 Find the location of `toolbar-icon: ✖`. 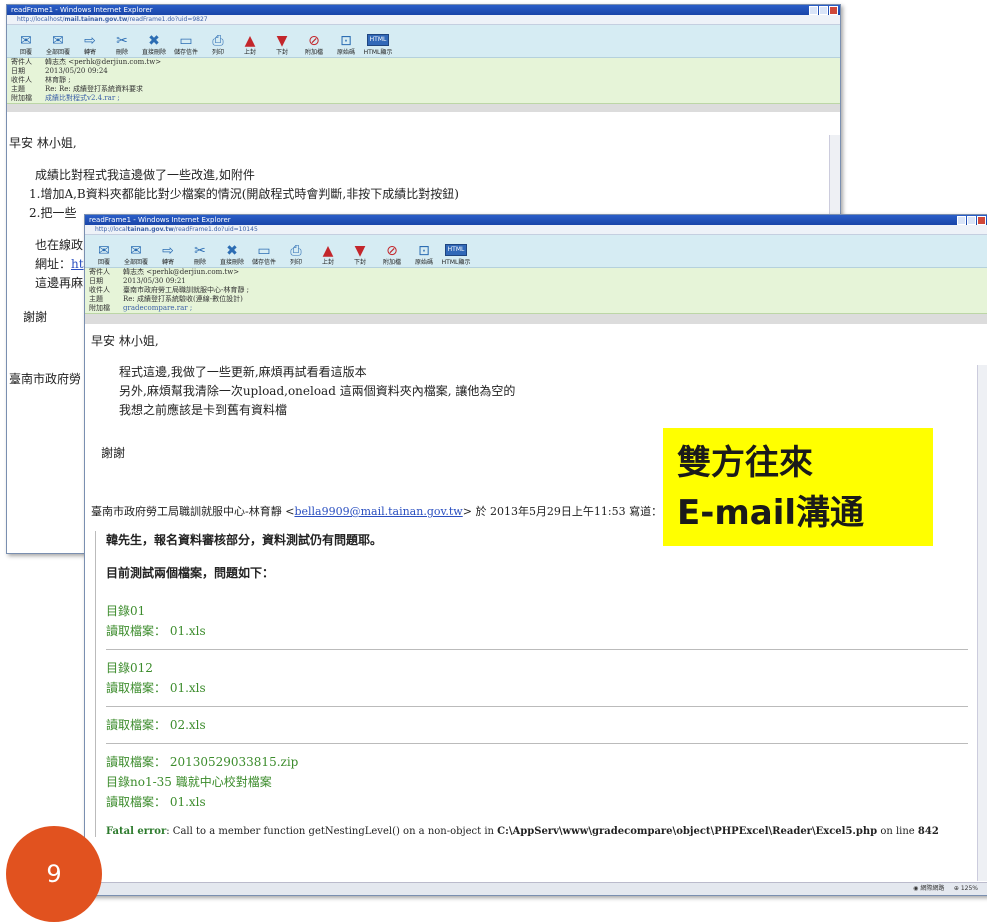

toolbar-icon: ✖ is located at coordinates (232, 251).